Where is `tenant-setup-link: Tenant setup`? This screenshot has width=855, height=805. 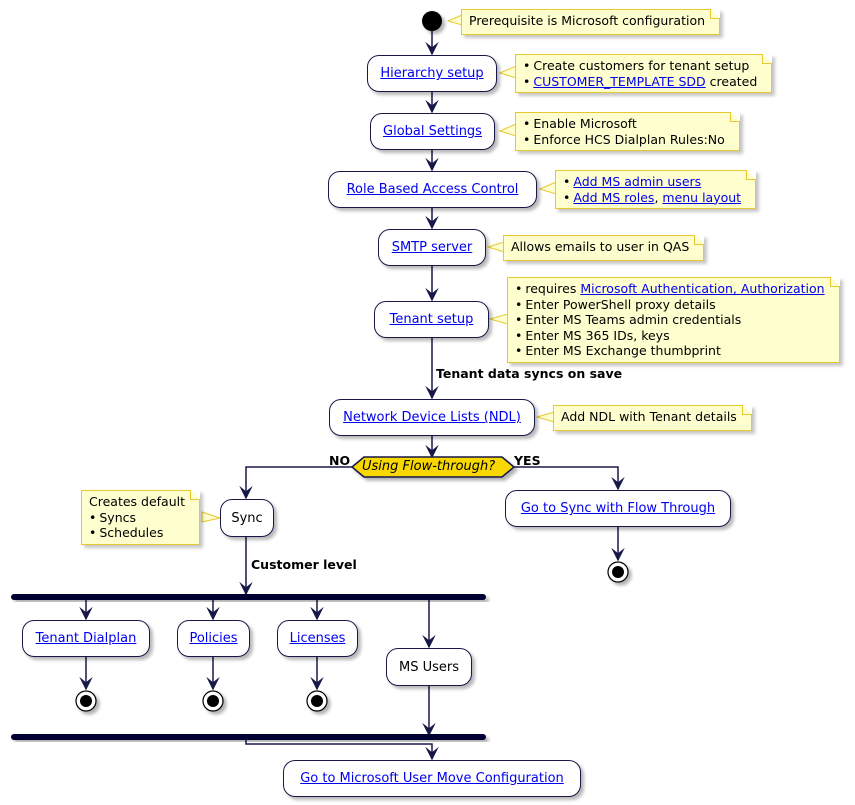 tenant-setup-link: Tenant setup is located at coordinates (432, 319).